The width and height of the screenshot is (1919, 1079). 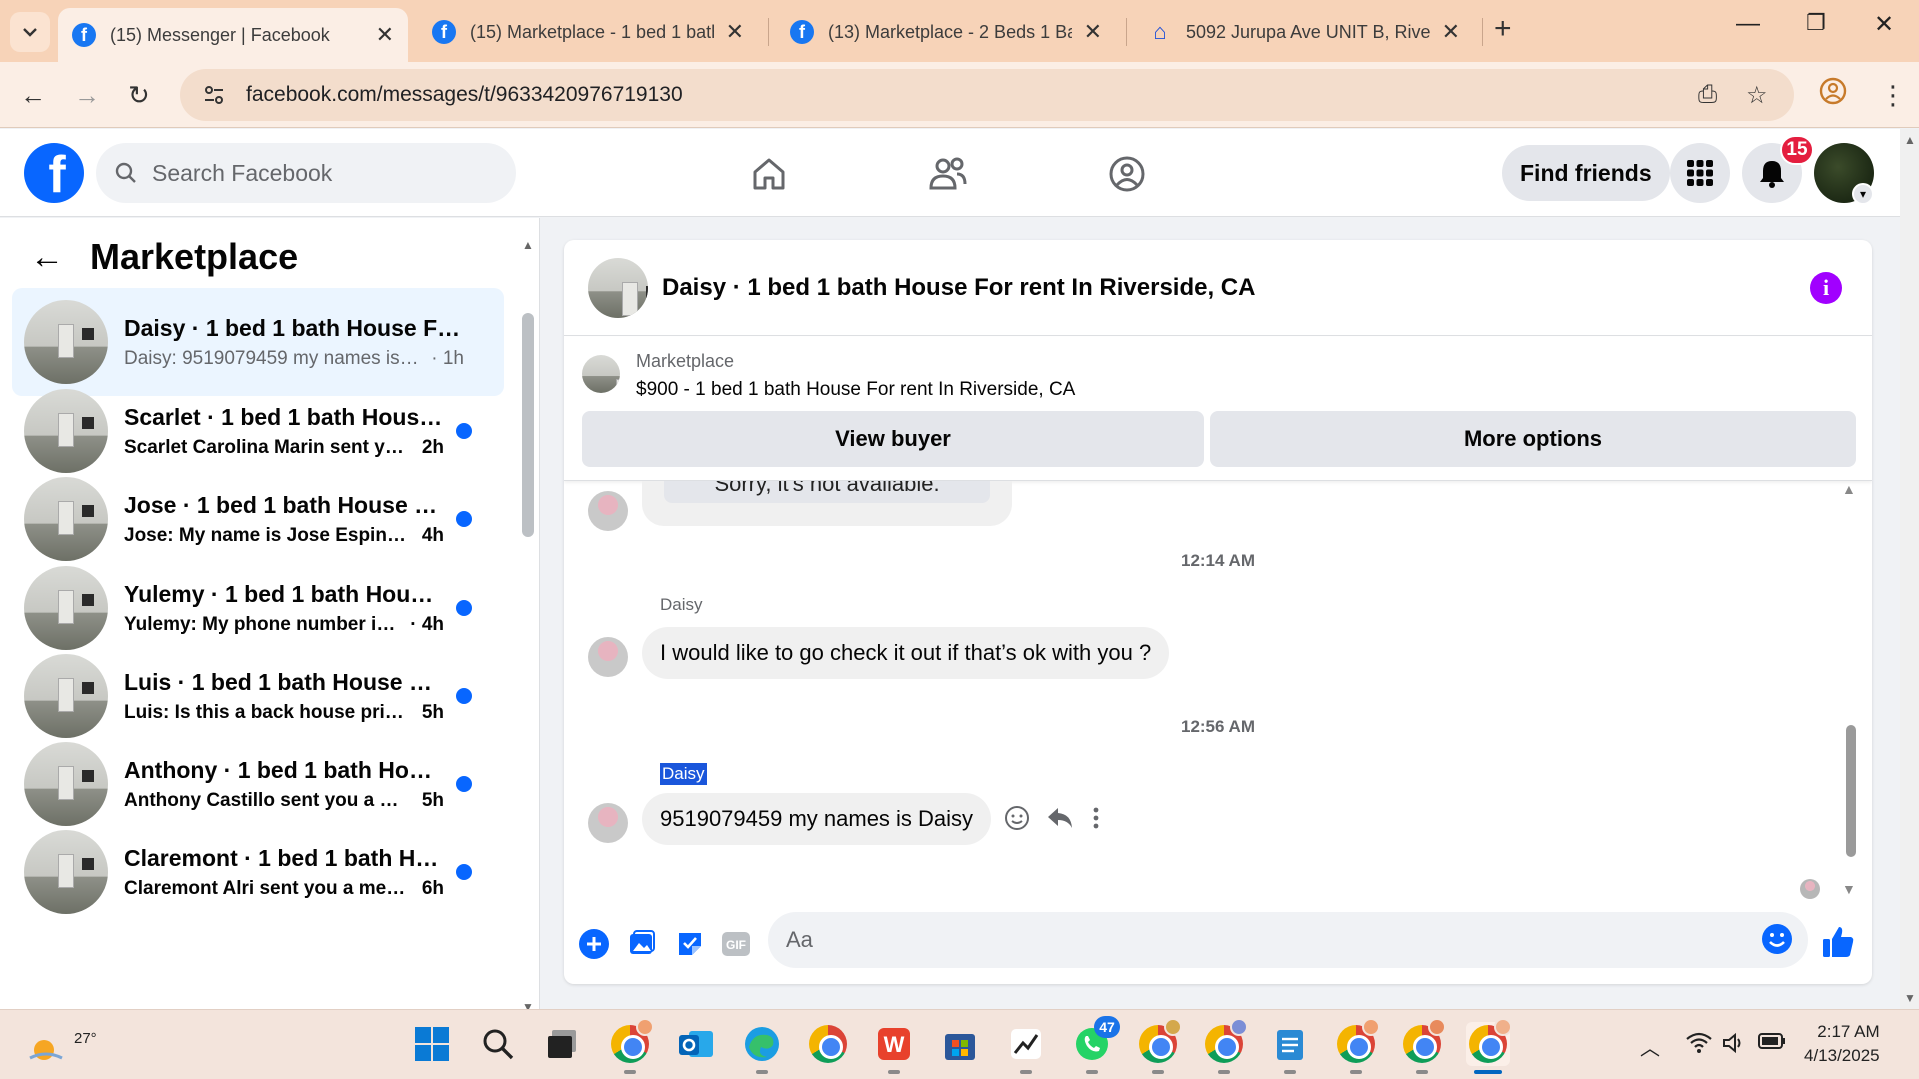 I want to click on search-icon, so click(x=498, y=1044).